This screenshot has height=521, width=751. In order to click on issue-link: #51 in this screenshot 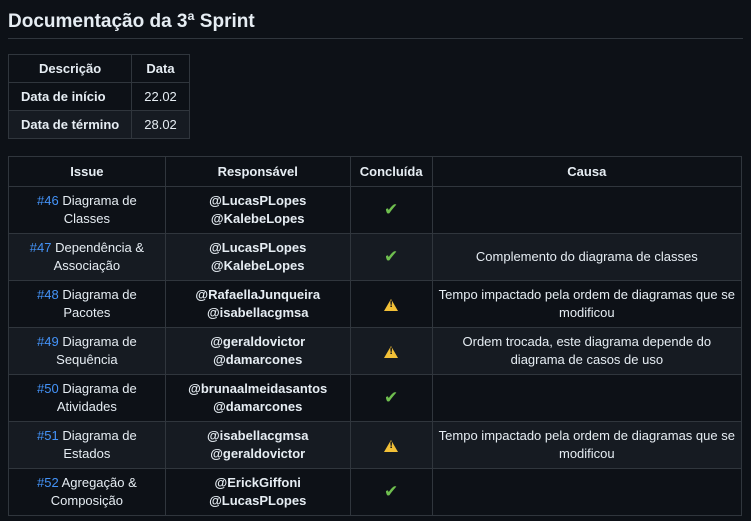, I will do `click(48, 435)`.